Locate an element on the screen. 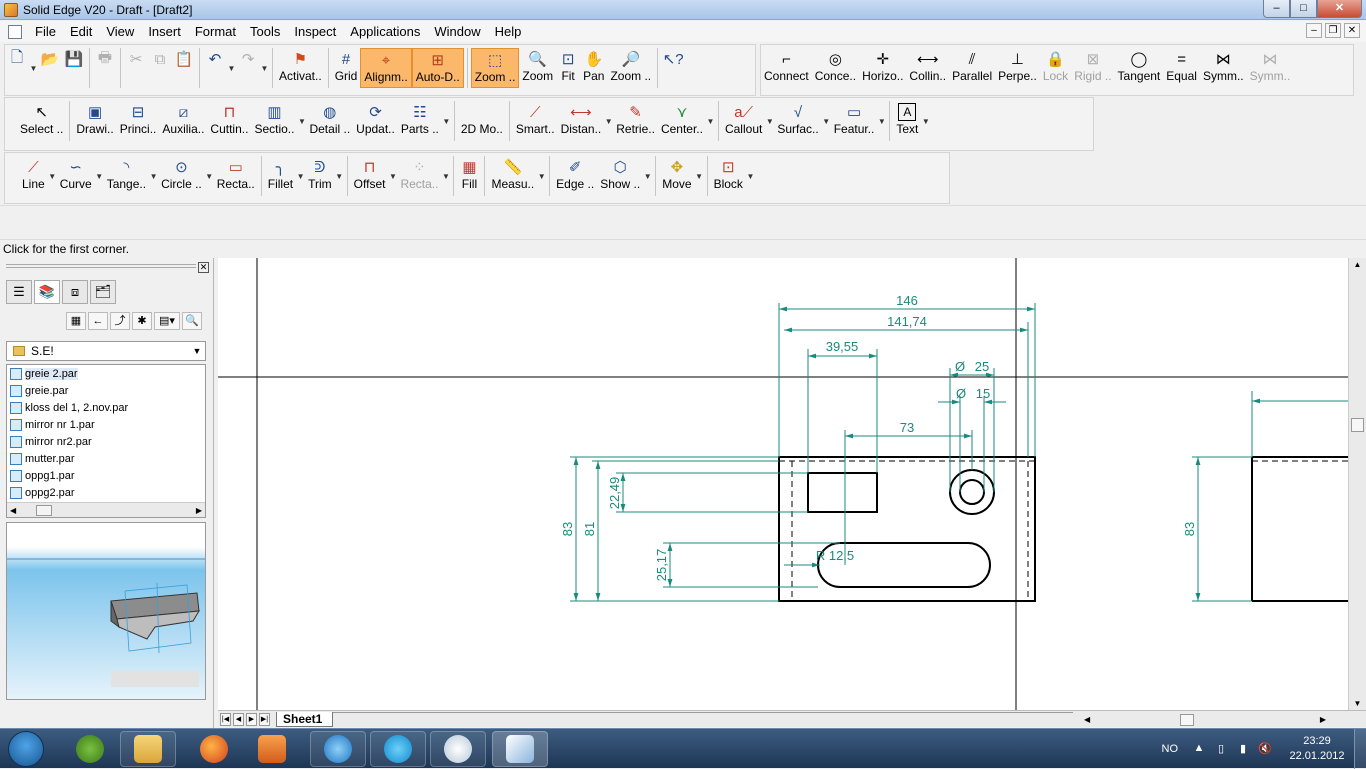  clock: 23:29 22.01.2012 is located at coordinates (1317, 749).